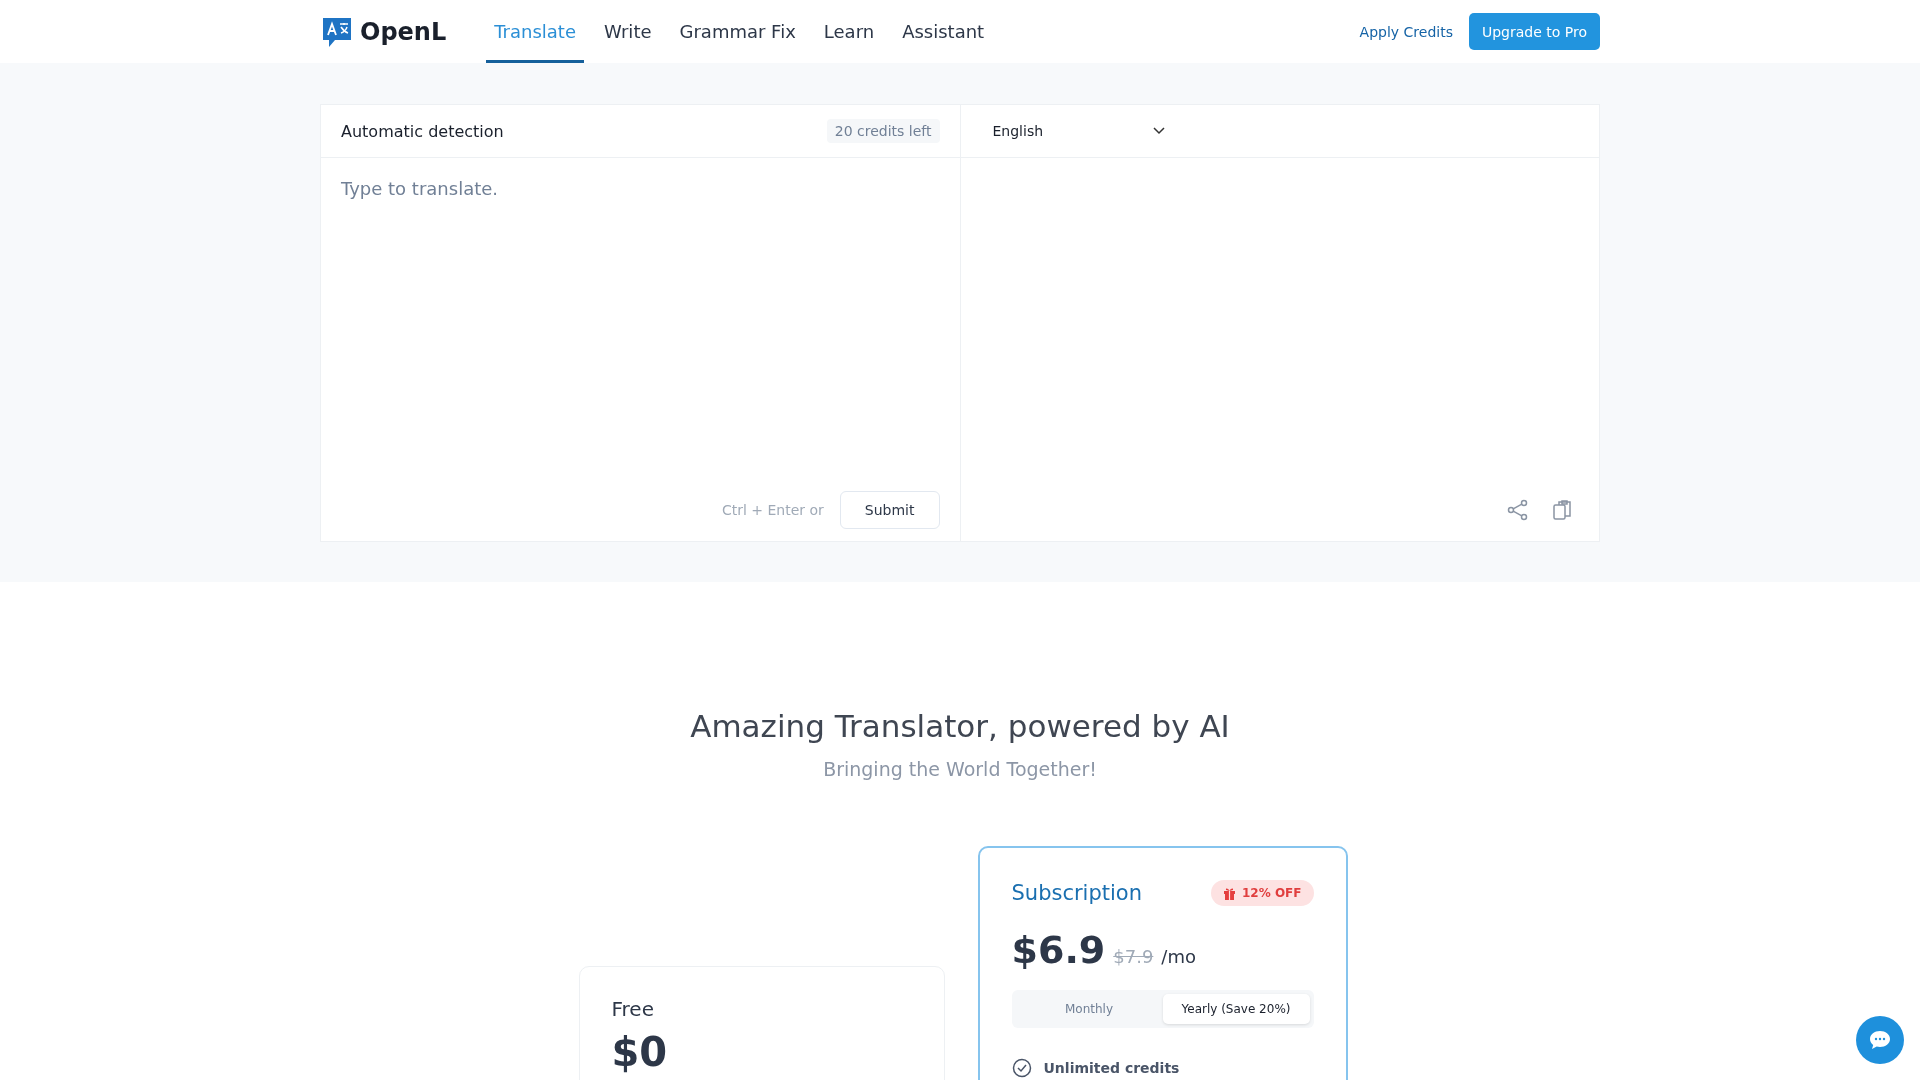 The image size is (1920, 1080). What do you see at coordinates (628, 31) in the screenshot?
I see `nav-tab: Write` at bounding box center [628, 31].